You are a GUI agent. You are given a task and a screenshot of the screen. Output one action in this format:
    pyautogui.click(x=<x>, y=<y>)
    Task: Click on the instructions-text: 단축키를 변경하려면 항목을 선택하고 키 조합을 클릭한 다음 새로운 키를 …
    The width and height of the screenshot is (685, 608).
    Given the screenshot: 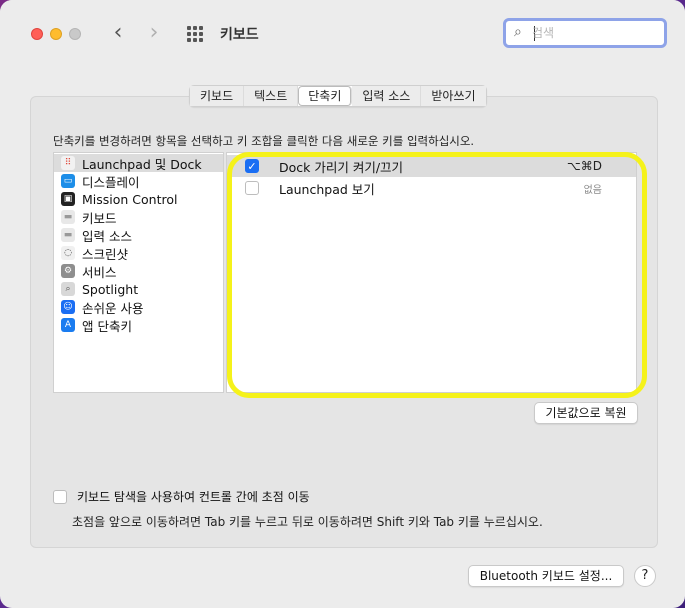 What is the action you would take?
    pyautogui.click(x=264, y=141)
    